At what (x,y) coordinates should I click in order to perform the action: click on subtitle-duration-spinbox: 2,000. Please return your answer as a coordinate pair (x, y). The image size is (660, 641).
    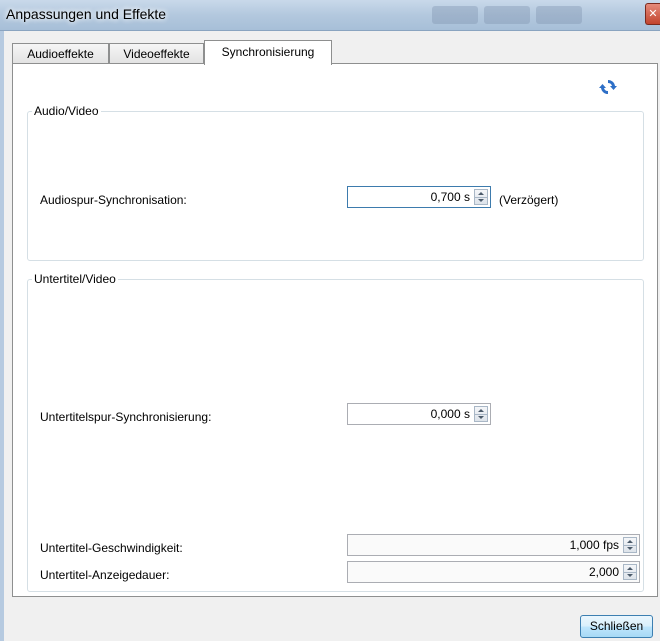
    Looking at the image, I should click on (493, 572).